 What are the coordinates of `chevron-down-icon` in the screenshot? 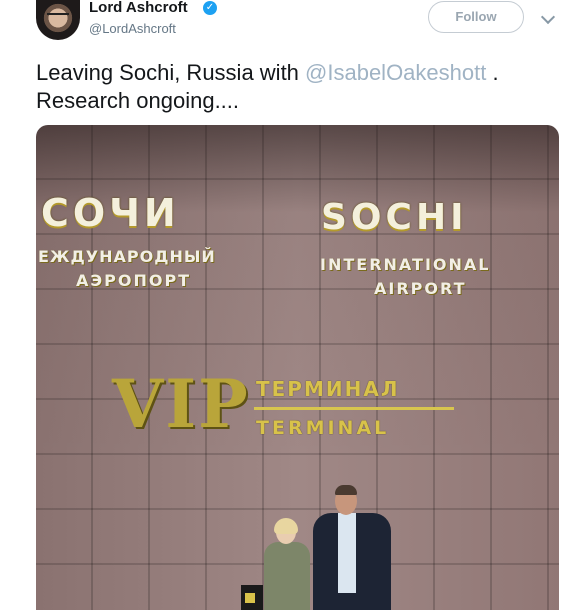 It's located at (548, 17).